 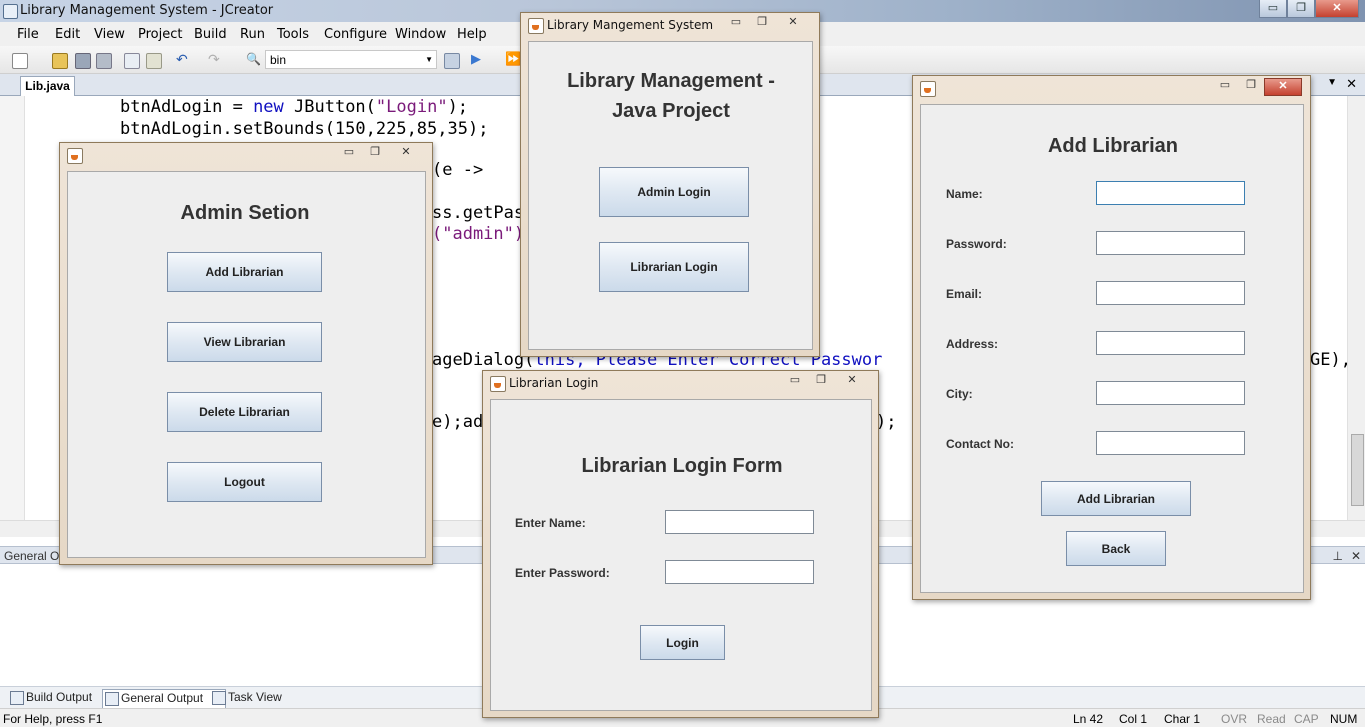 I want to click on librarian-login-button: Librarian Login, so click(x=674, y=267).